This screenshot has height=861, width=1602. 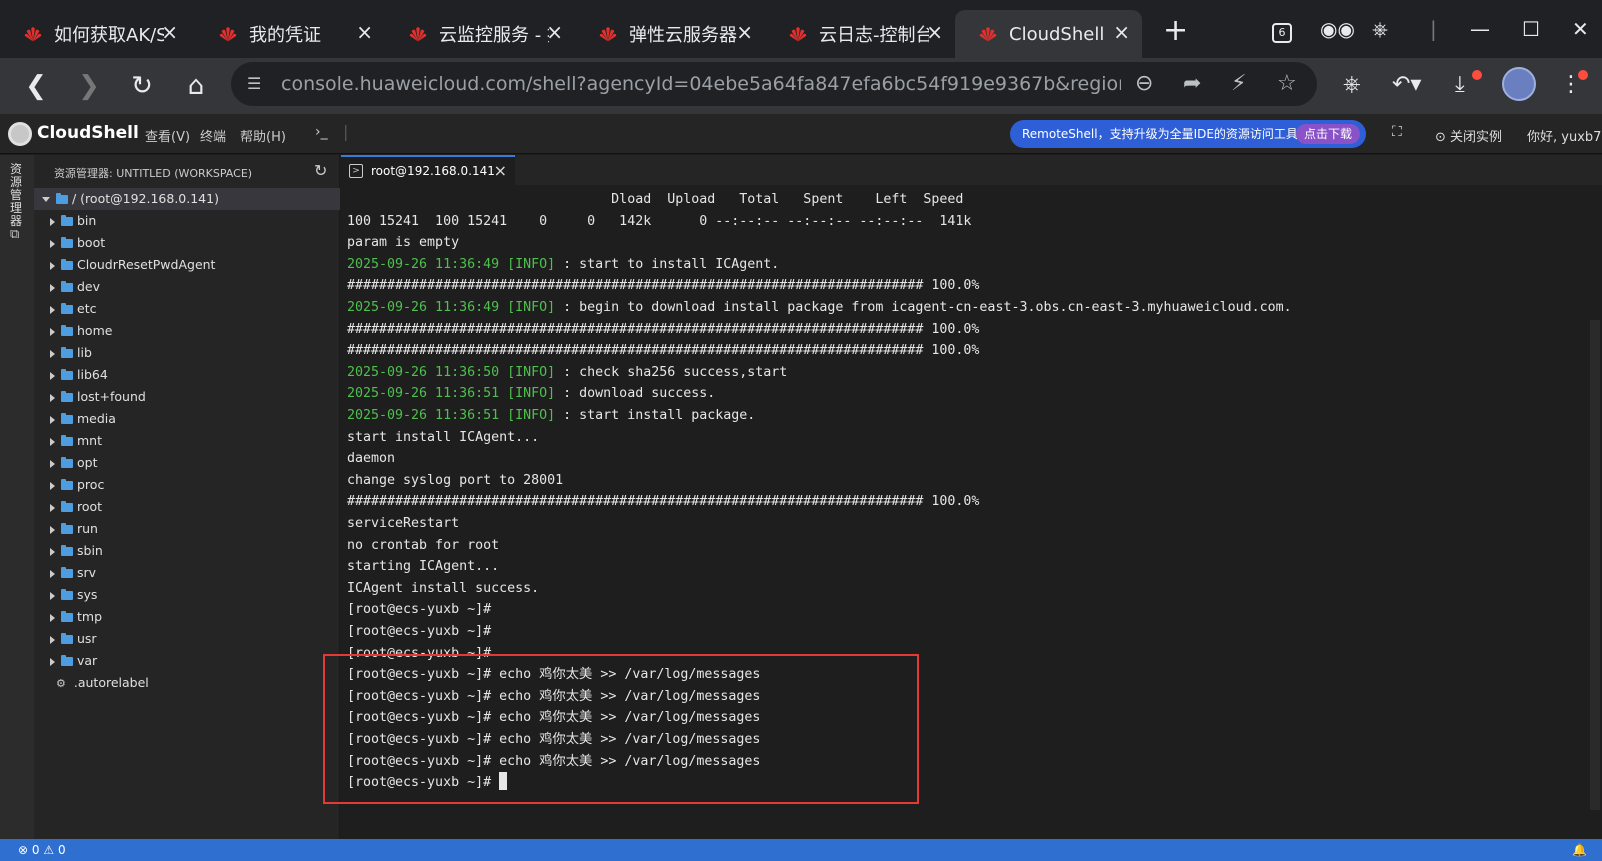 I want to click on bookmark-star-icon: ☆, so click(x=1287, y=84).